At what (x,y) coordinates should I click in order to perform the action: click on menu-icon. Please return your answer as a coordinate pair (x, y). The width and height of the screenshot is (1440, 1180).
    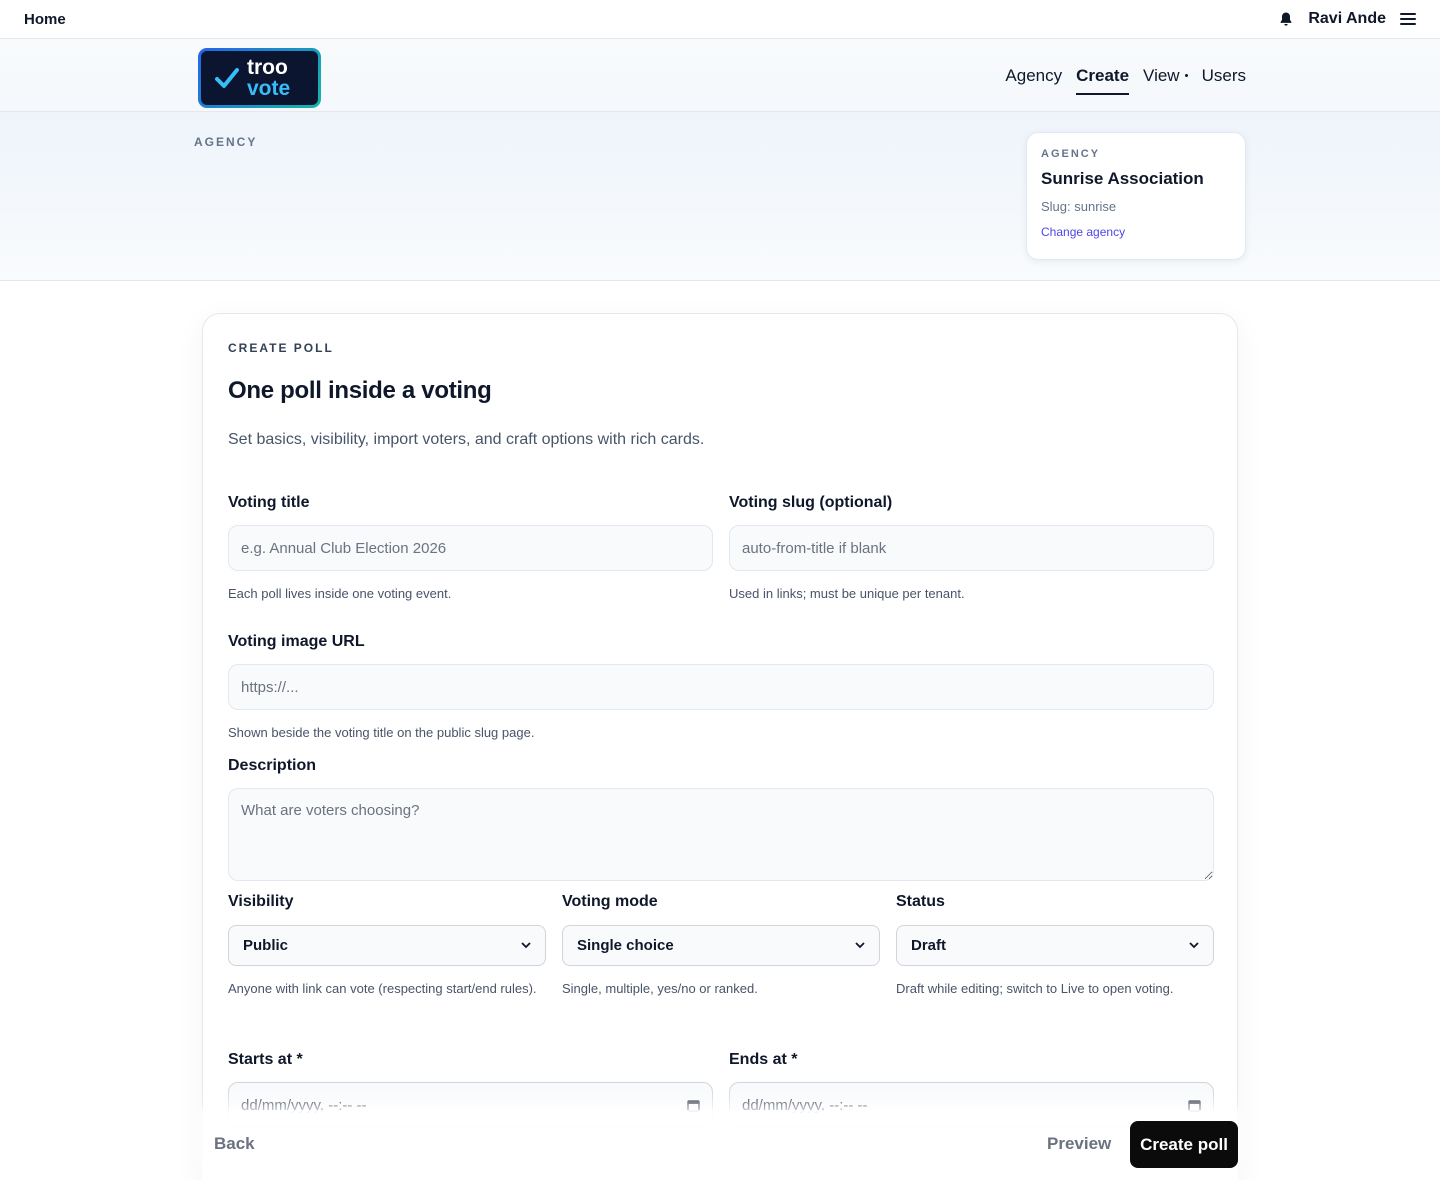
    Looking at the image, I should click on (1408, 19).